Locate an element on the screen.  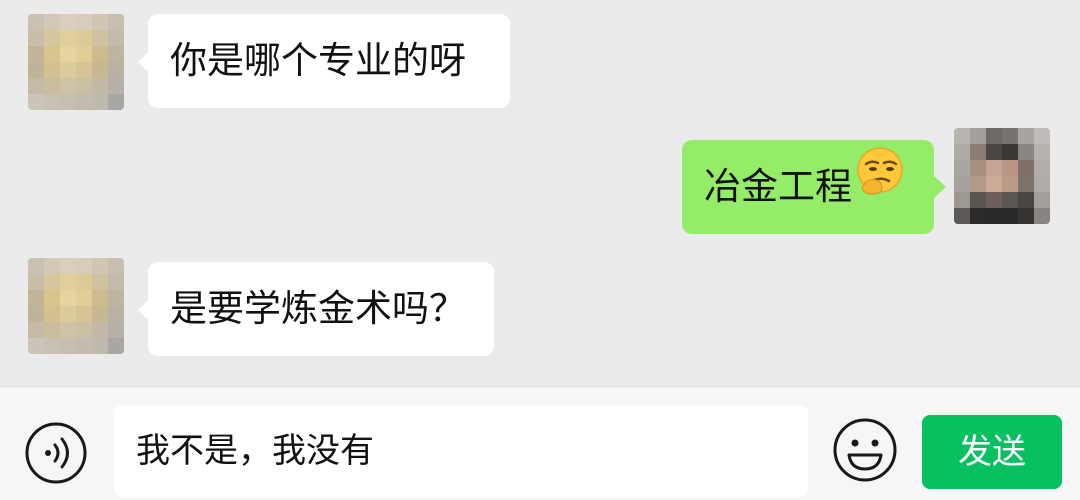
voice-icon is located at coordinates (56, 453).